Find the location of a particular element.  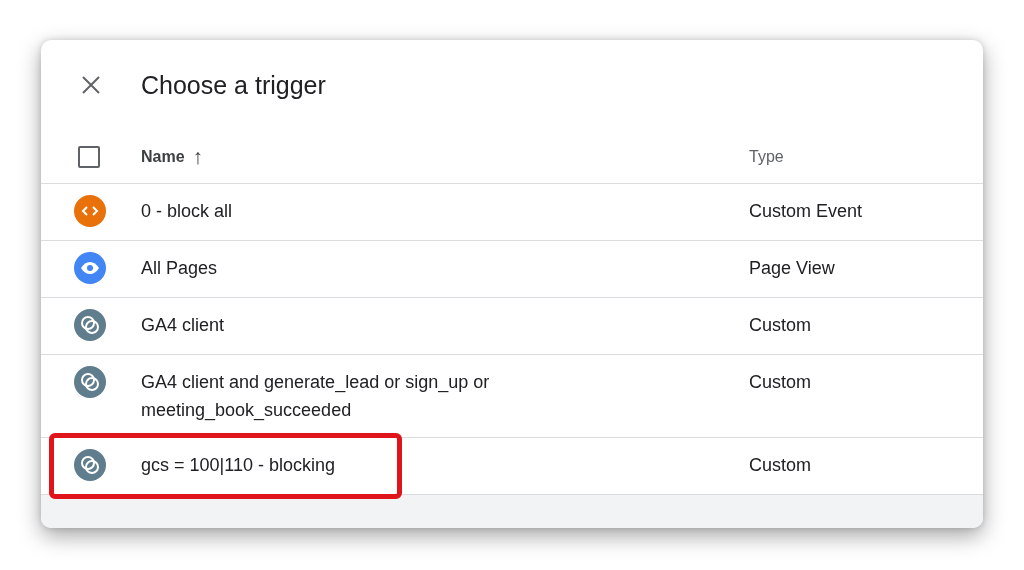

select-all-checkbox is located at coordinates (89, 156).